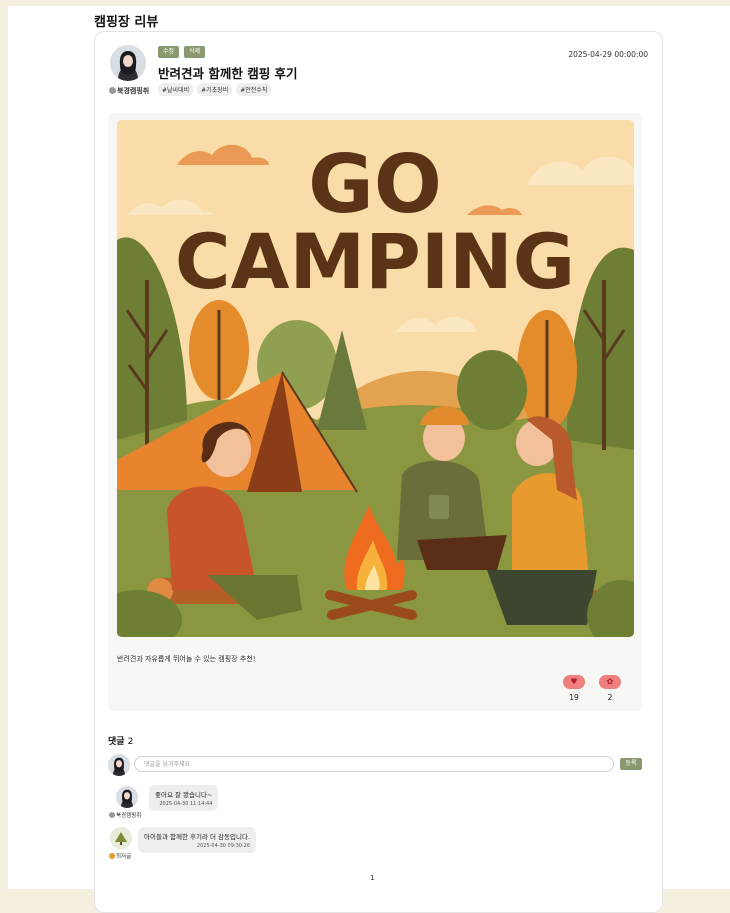 The image size is (730, 913). I want to click on heart-icon: ♥, so click(574, 681).